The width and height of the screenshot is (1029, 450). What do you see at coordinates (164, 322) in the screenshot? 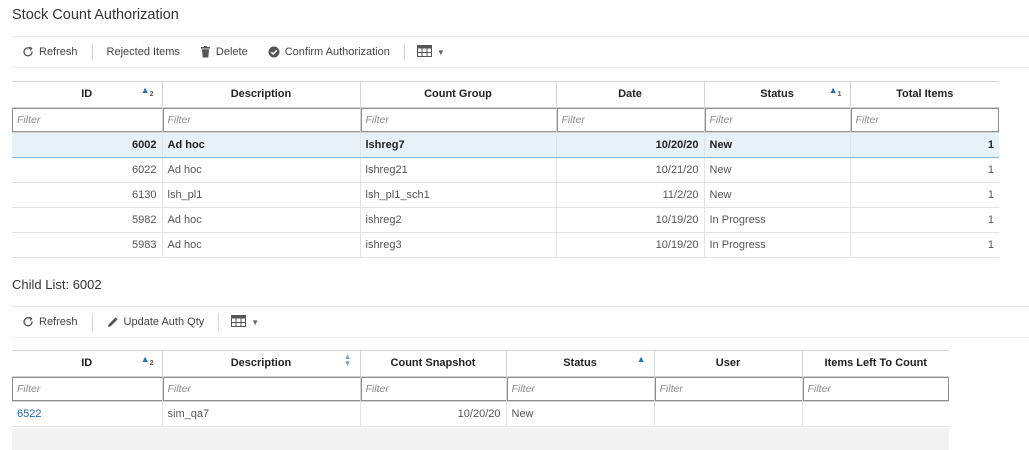
I see `update-auth-qty-label: Update Auth Qty` at bounding box center [164, 322].